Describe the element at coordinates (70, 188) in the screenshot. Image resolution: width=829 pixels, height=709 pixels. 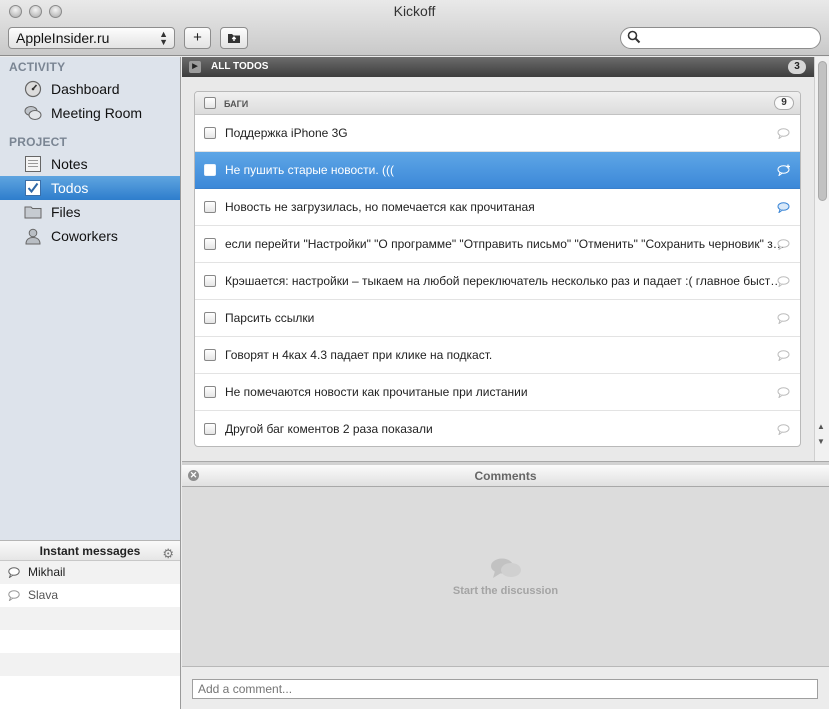
I see `sidebar-item-label: Todos` at that location.